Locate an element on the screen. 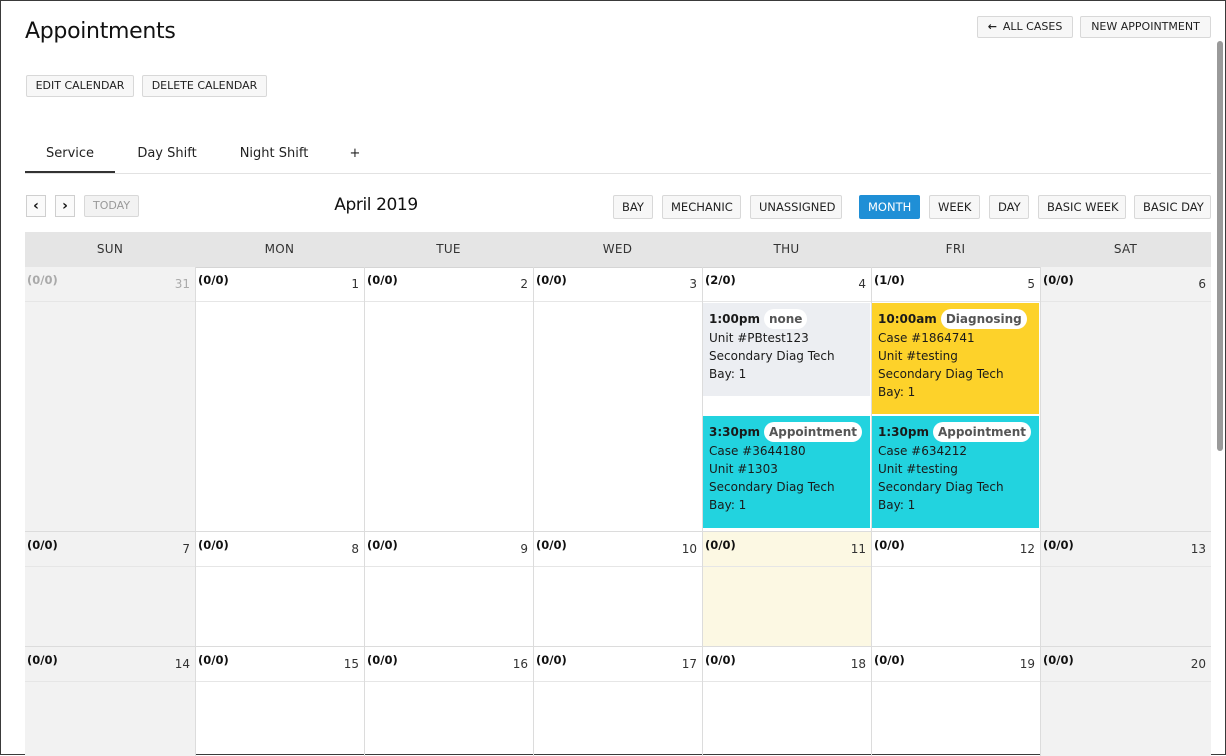 The image size is (1226, 756). day-number: 12 is located at coordinates (1027, 549).